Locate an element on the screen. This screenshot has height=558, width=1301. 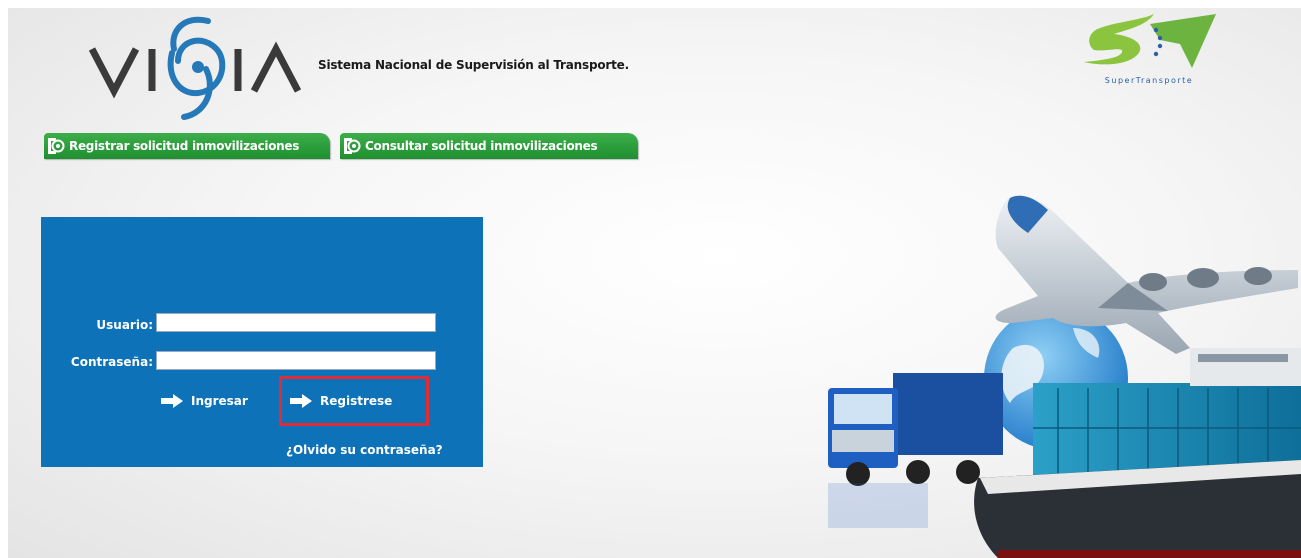
password-label: Contraseña: is located at coordinates (111, 362).